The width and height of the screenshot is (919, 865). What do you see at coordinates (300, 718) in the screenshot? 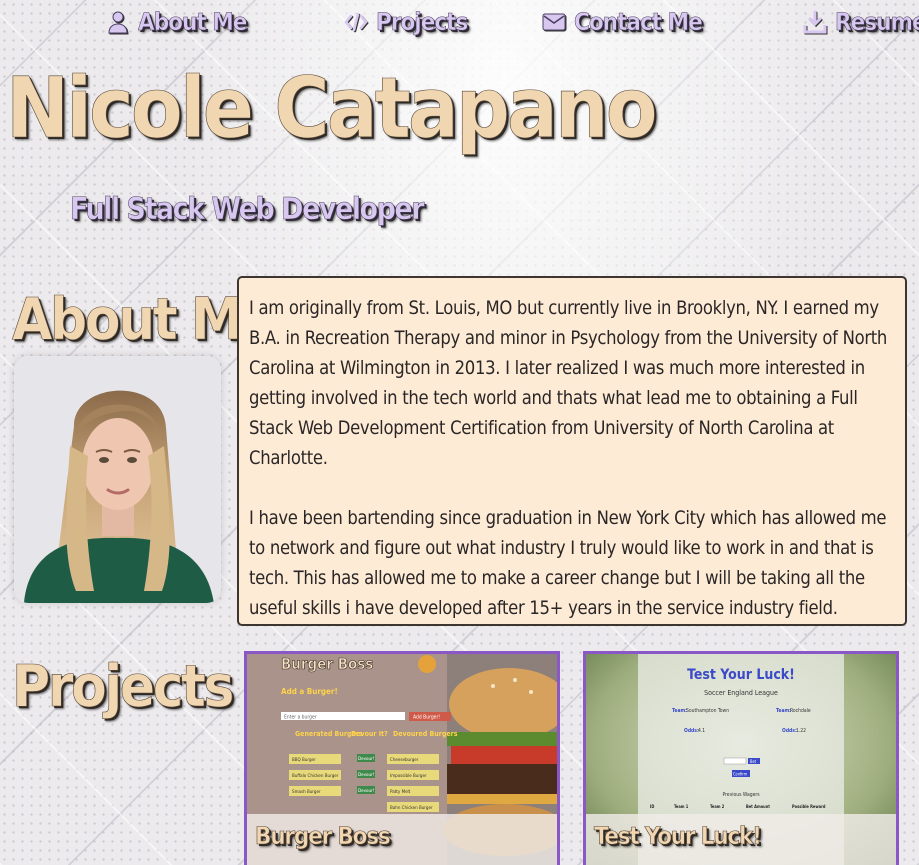
I see `thumb-input: Enter a burger` at bounding box center [300, 718].